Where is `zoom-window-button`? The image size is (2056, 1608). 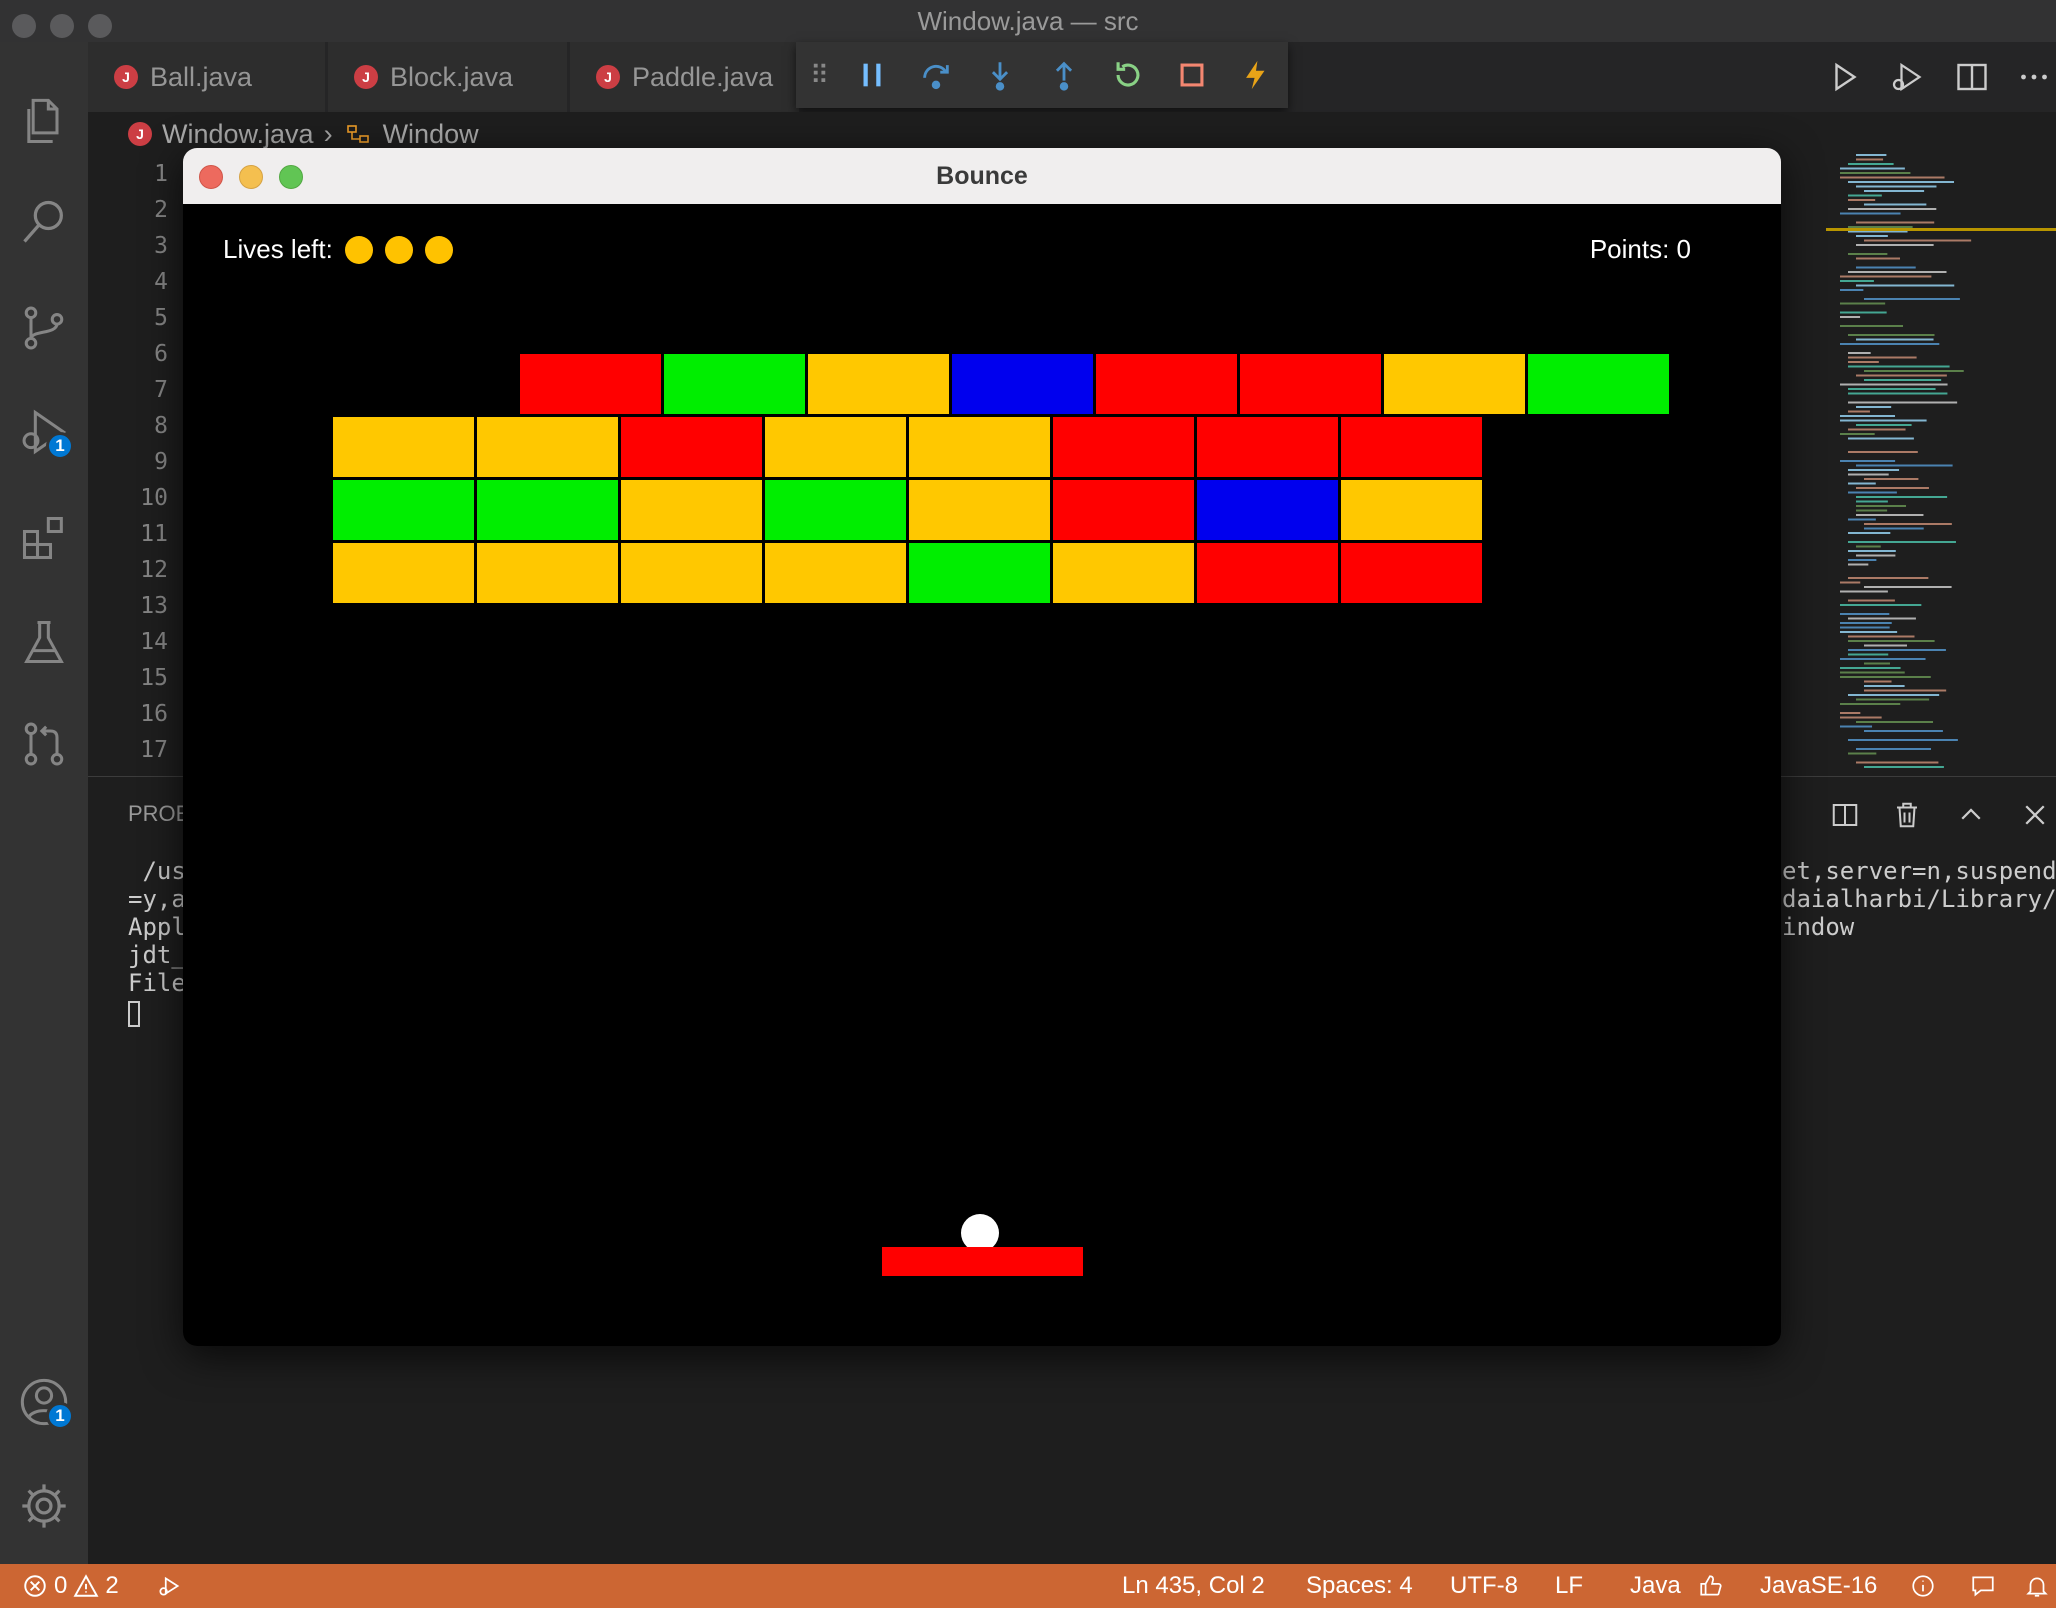
zoom-window-button is located at coordinates (100, 26).